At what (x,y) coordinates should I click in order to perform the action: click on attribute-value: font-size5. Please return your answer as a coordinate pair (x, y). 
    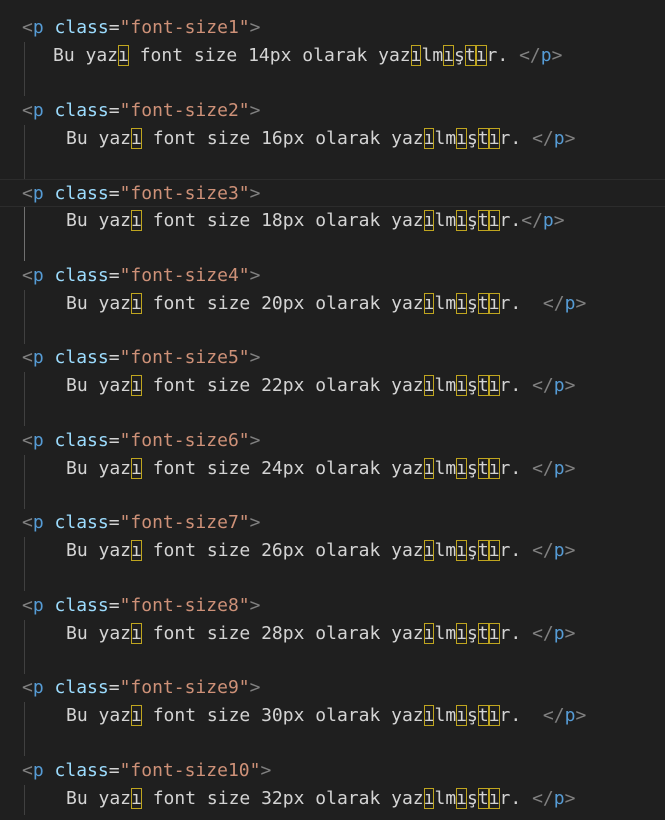
    Looking at the image, I should click on (184, 357).